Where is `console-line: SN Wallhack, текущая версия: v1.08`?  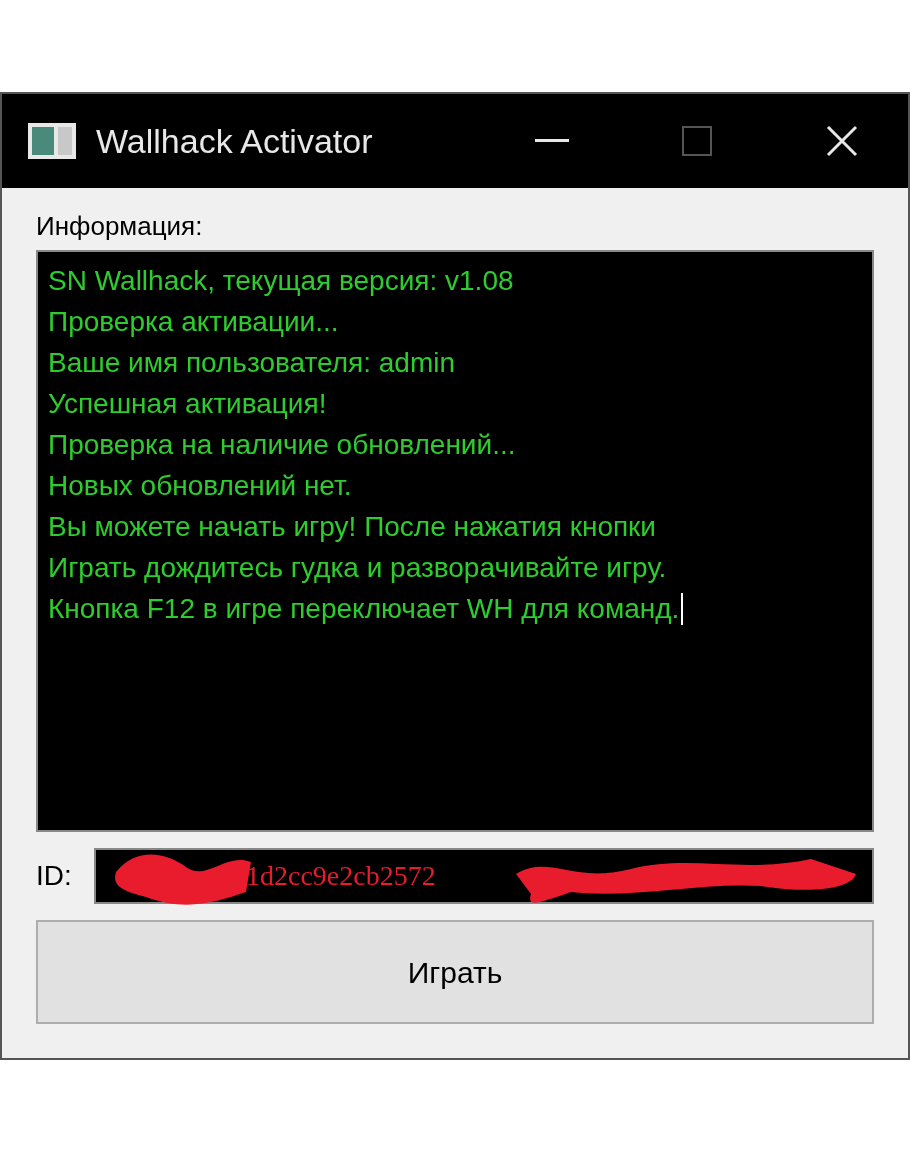
console-line: SN Wallhack, текущая версия: v1.08 is located at coordinates (281, 281).